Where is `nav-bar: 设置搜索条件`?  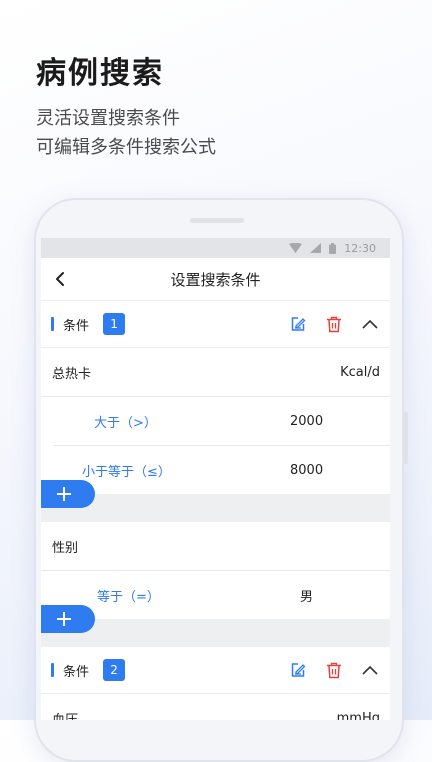 nav-bar: 设置搜索条件 is located at coordinates (215, 279).